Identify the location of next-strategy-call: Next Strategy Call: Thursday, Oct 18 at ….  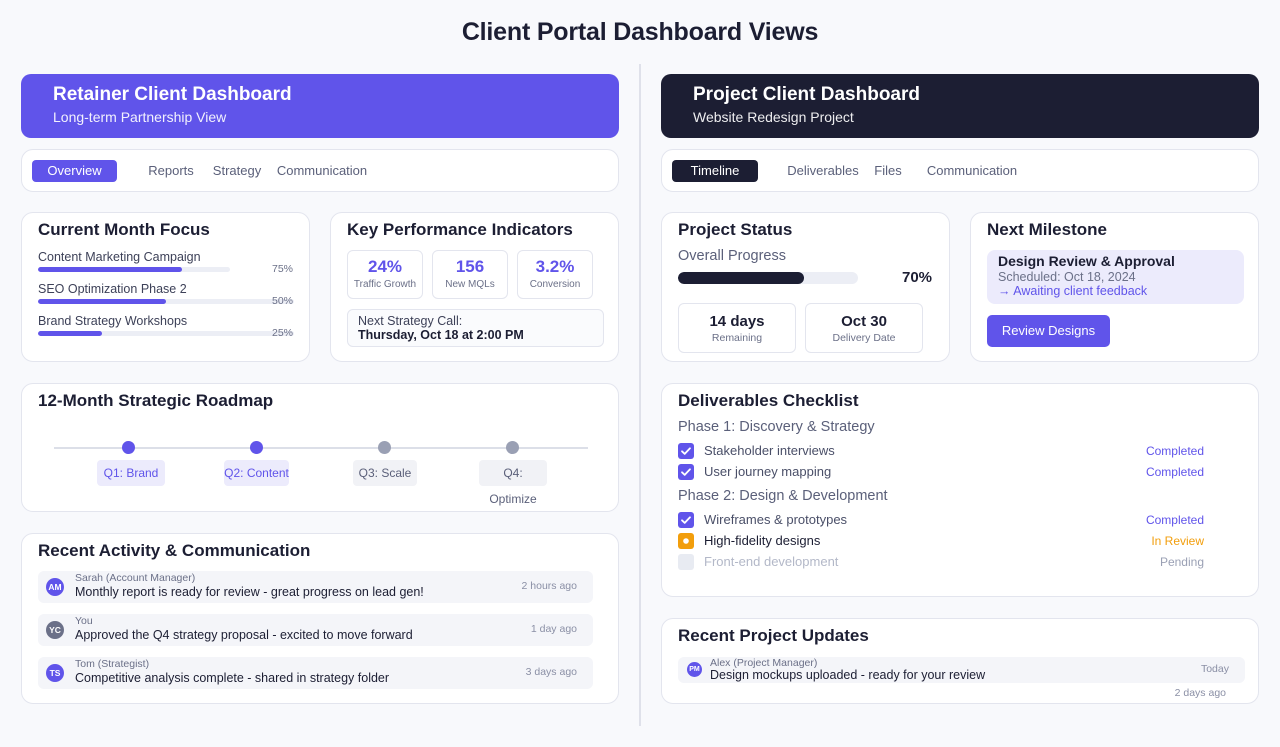
(475, 328).